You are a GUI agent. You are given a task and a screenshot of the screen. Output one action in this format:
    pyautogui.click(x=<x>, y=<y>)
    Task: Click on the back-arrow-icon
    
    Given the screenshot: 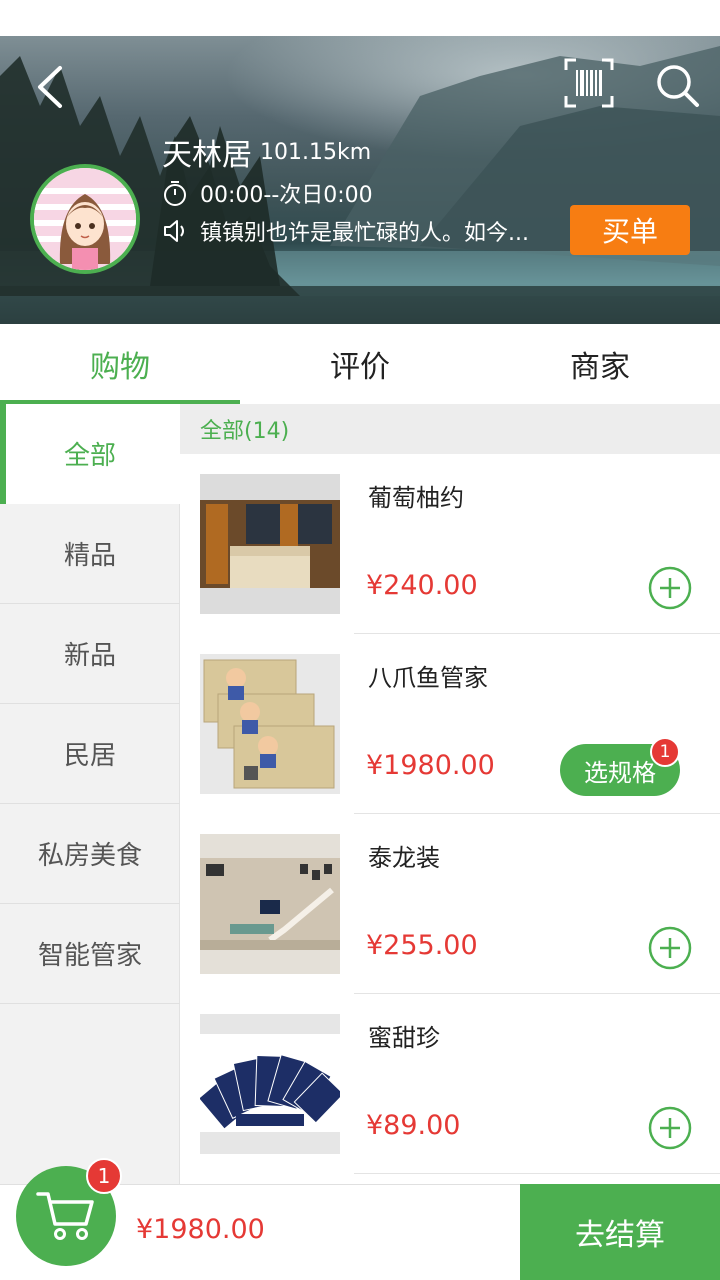 What is the action you would take?
    pyautogui.click(x=50, y=87)
    